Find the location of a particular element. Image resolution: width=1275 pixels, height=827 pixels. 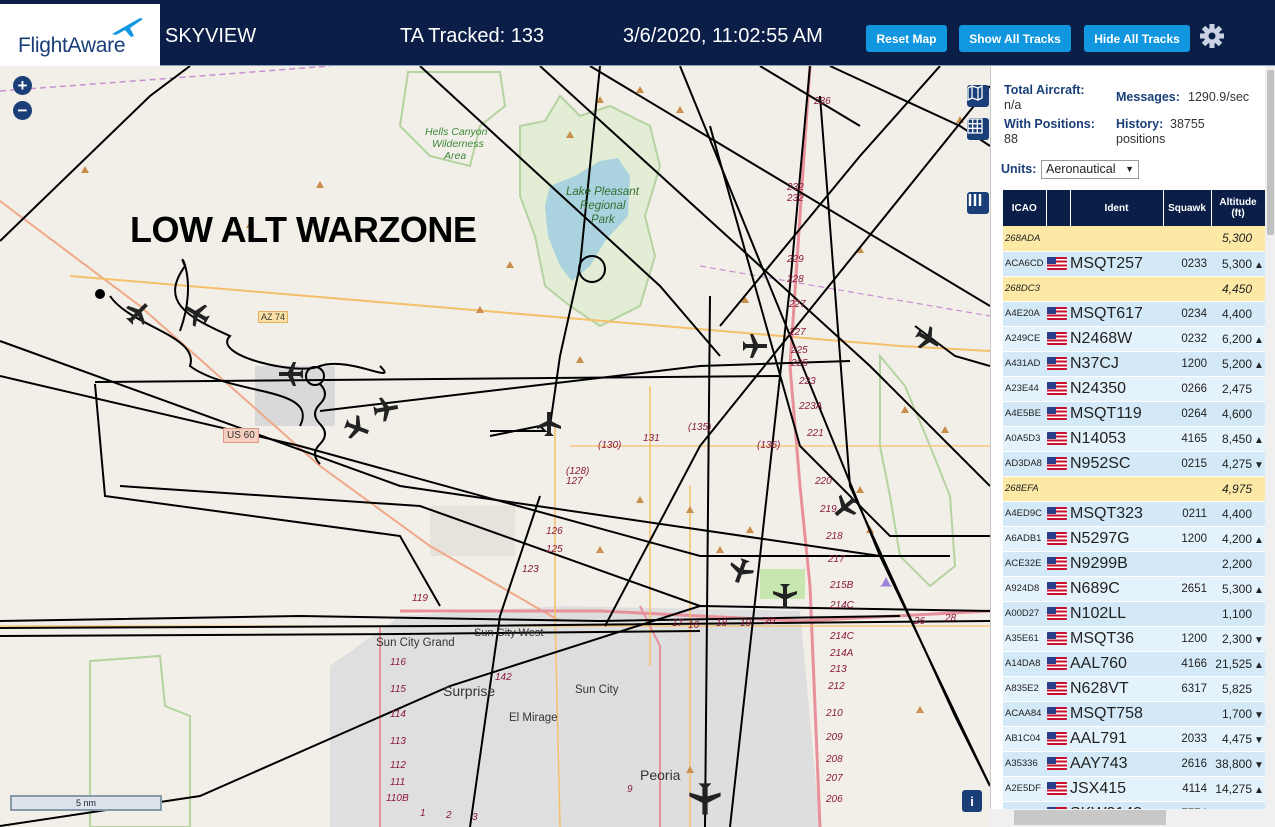

altitude-value: 4,975 is located at coordinates (1236, 488).